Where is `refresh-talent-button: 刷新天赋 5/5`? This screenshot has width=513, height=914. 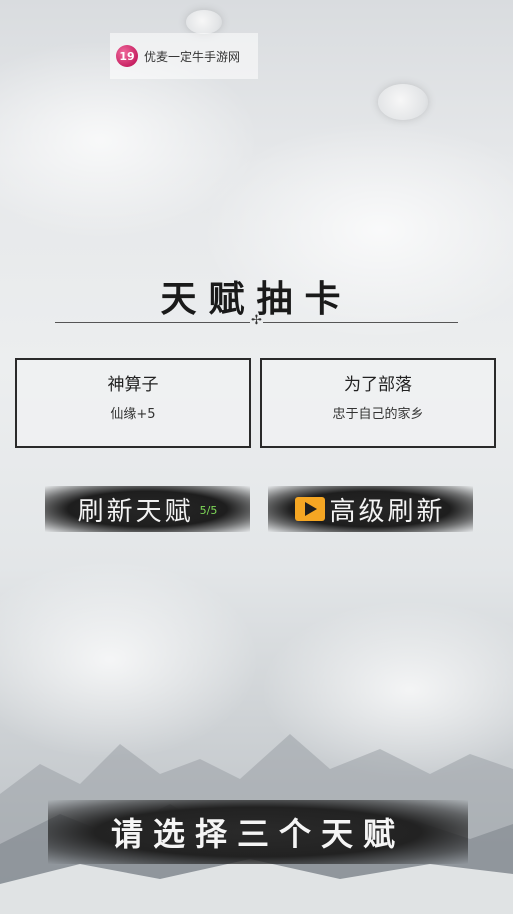 refresh-talent-button: 刷新天赋 5/5 is located at coordinates (147, 509).